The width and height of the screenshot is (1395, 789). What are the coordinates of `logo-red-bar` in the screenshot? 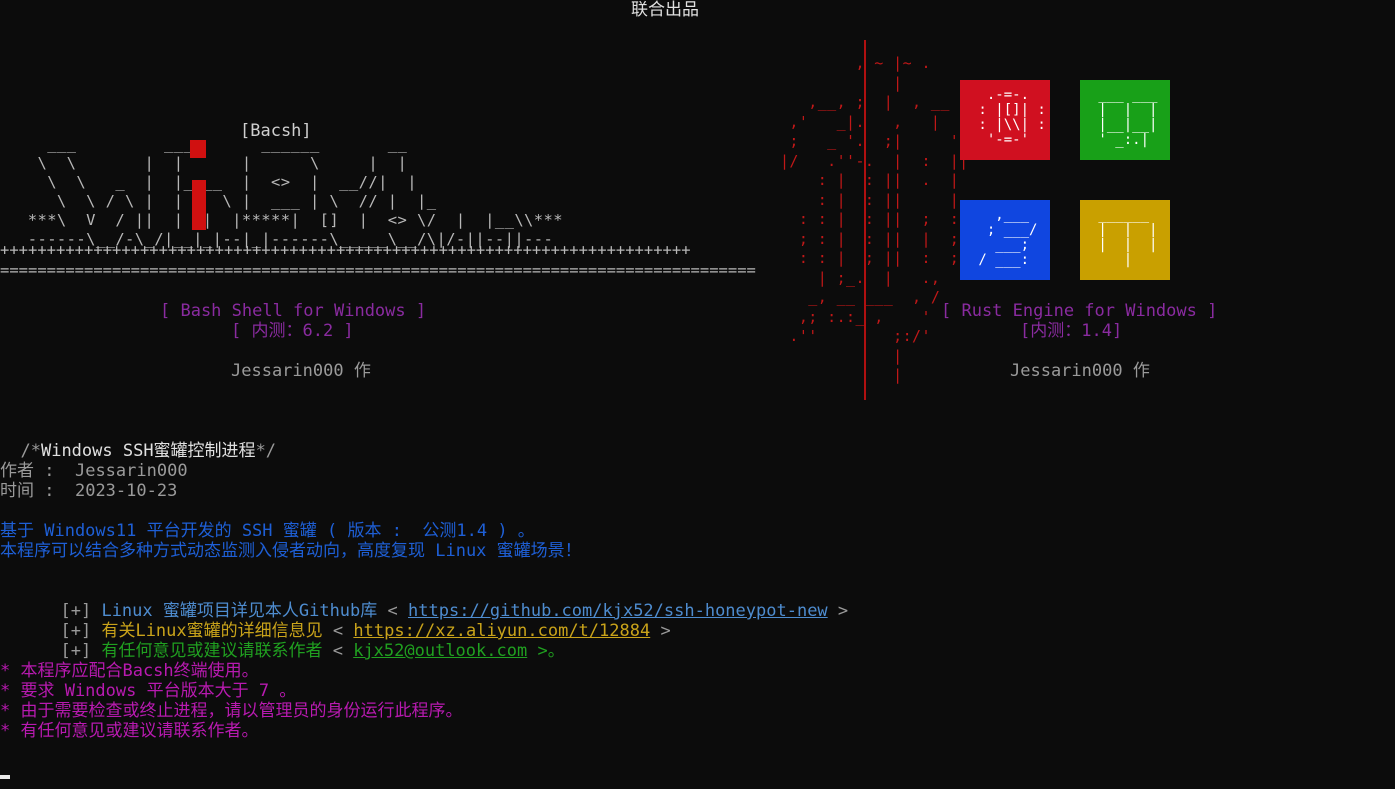 It's located at (199, 205).